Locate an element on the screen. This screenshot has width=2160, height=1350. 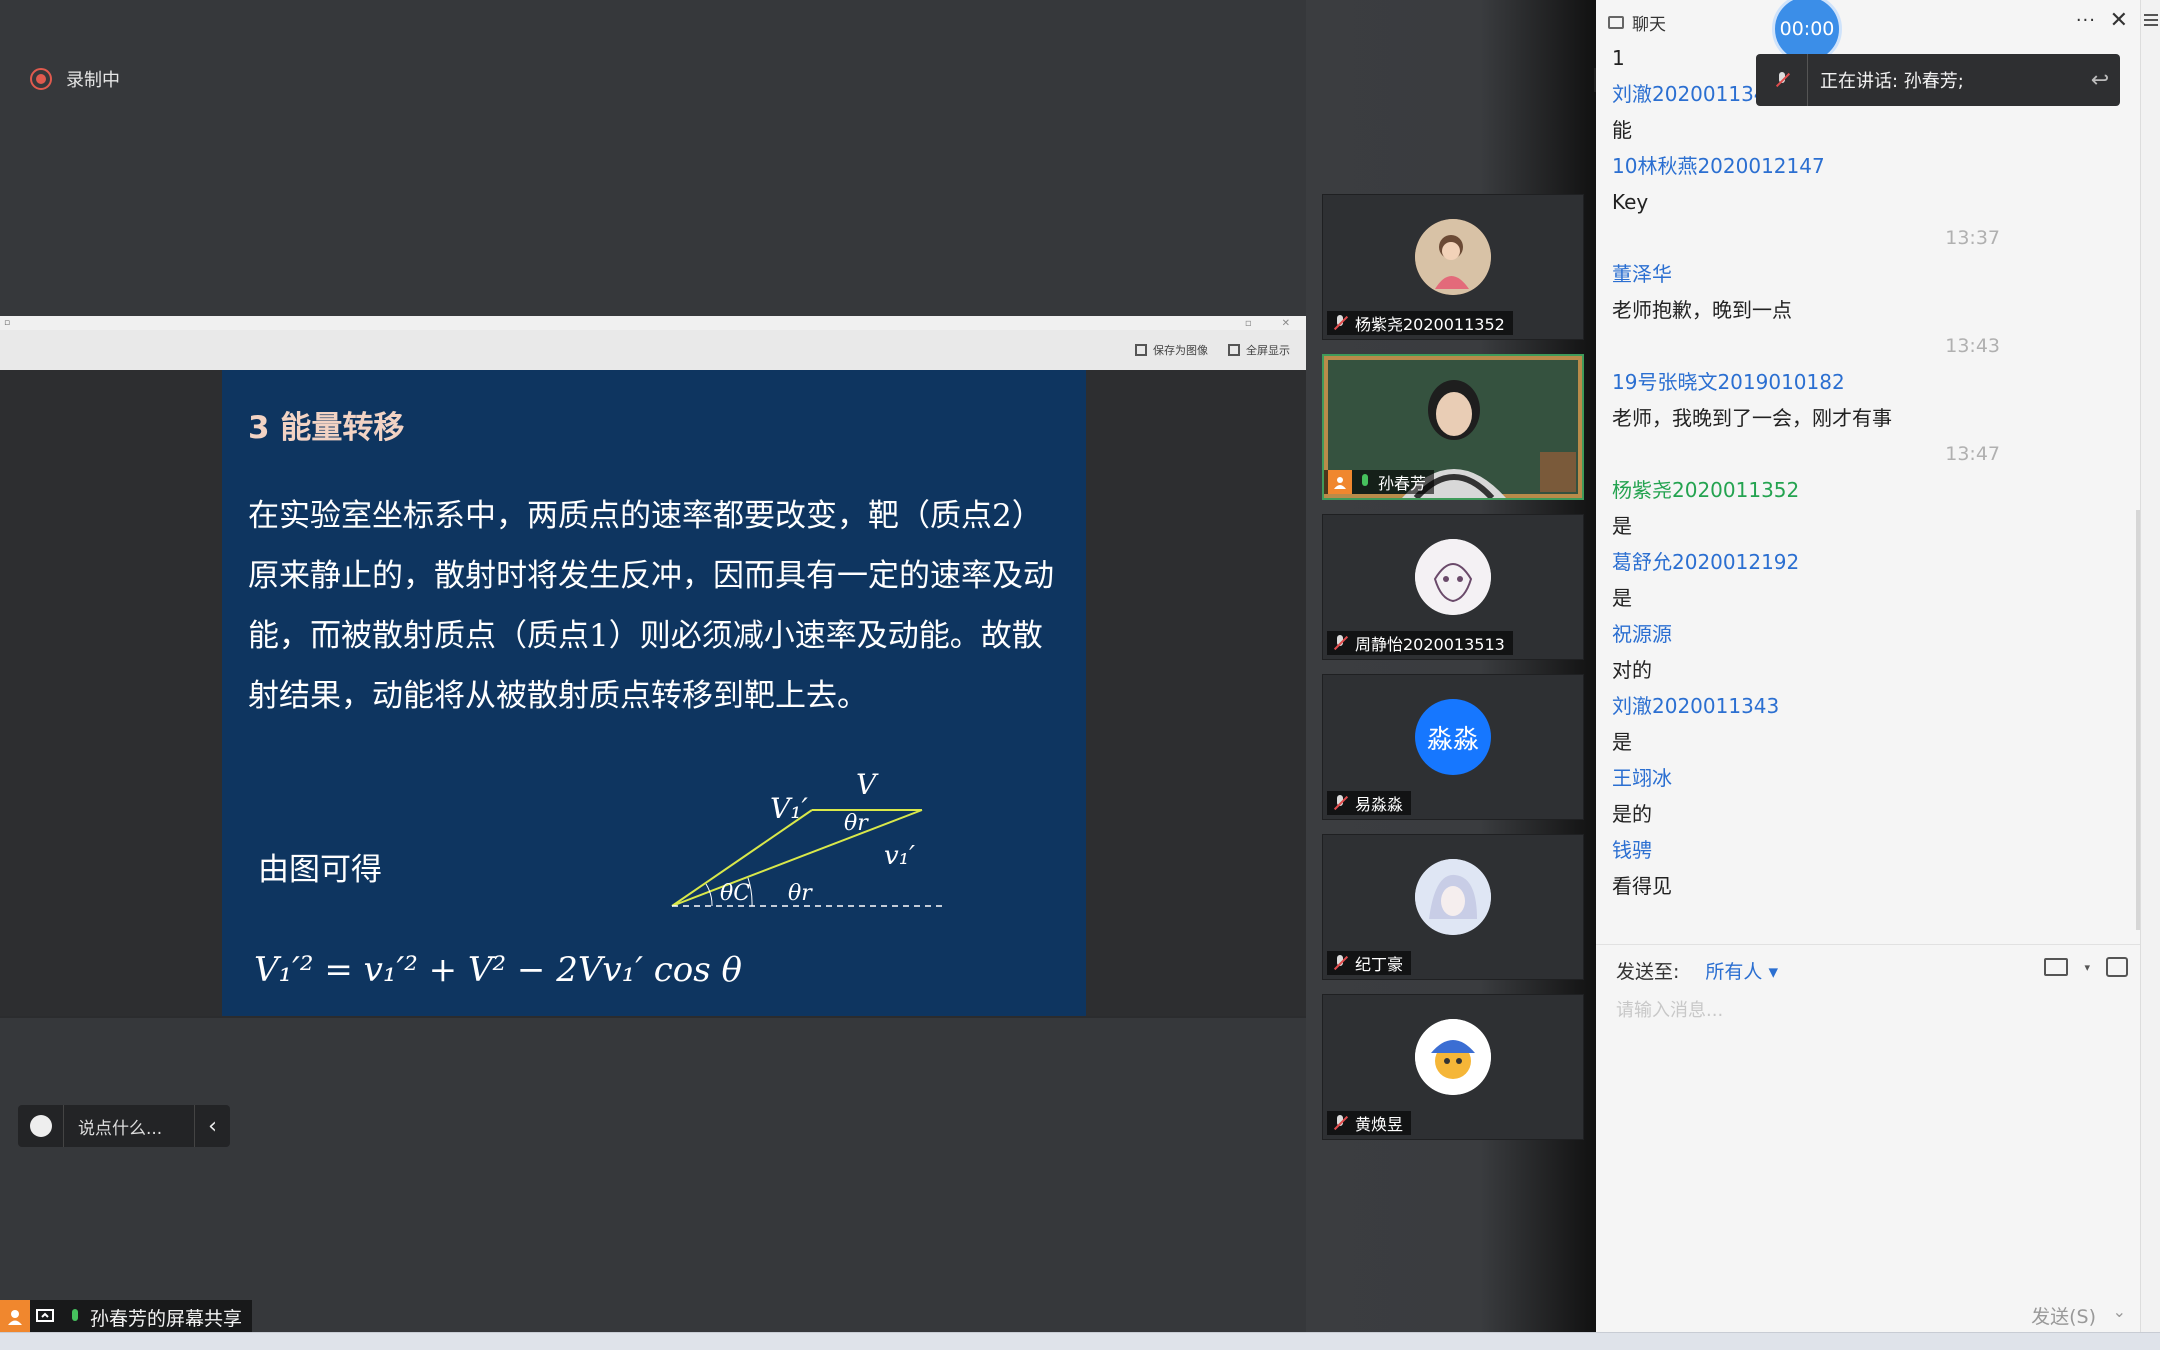
reply-icon: ↩ is located at coordinates (2100, 80).